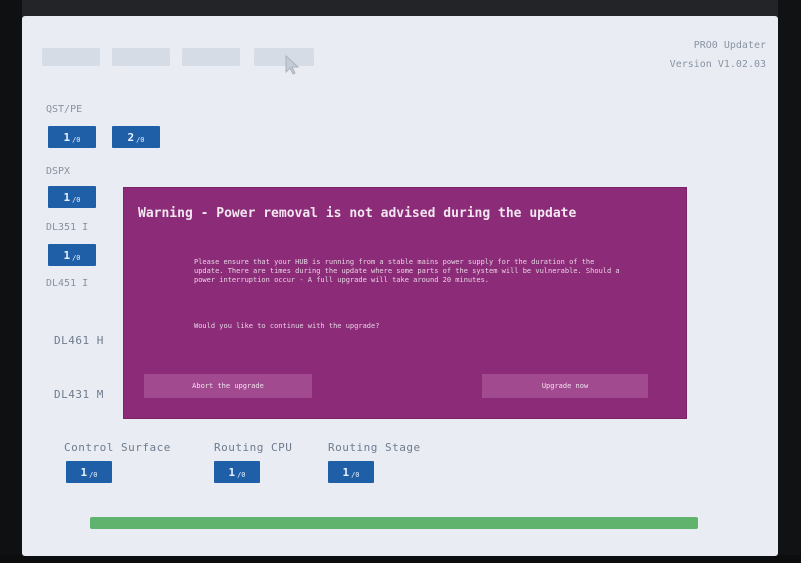 Image resolution: width=801 pixels, height=563 pixels. I want to click on section-label-dl461: DL461 H, so click(79, 340).